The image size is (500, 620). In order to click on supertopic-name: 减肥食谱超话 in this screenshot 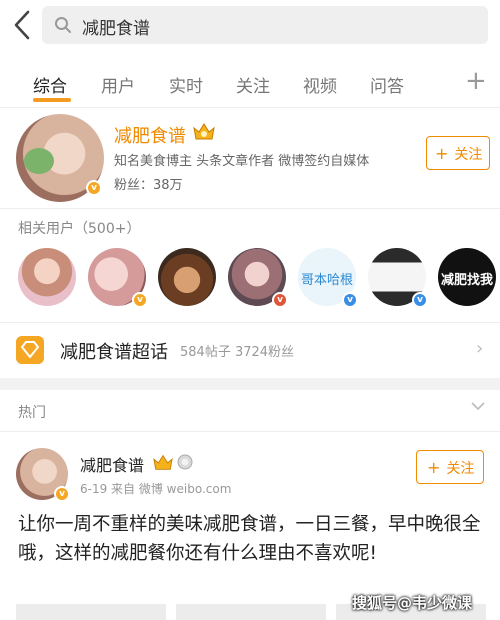, I will do `click(114, 352)`.